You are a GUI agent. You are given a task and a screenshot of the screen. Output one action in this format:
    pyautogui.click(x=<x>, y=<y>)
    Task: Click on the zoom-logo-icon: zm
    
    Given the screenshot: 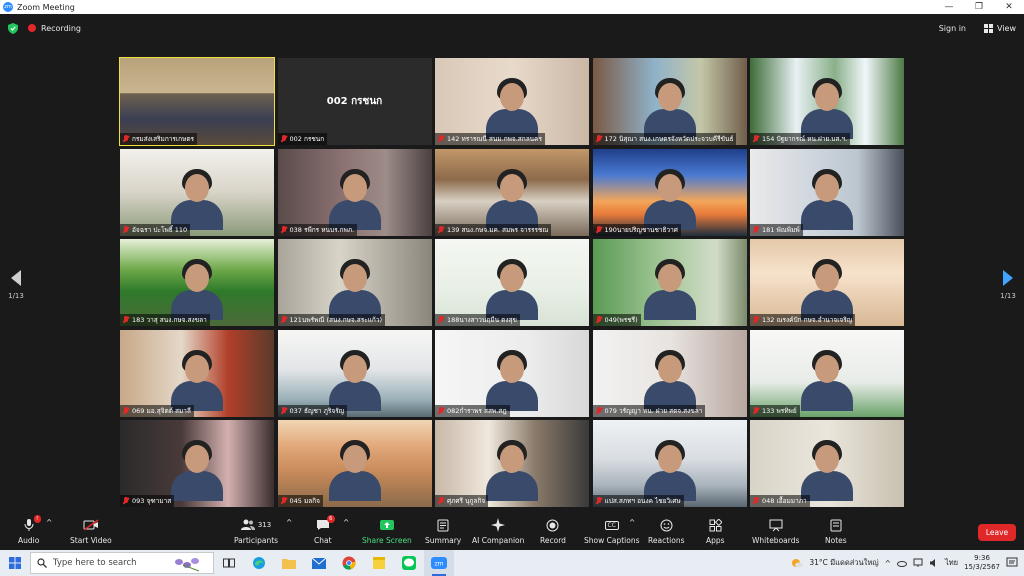 What is the action you would take?
    pyautogui.click(x=8, y=7)
    